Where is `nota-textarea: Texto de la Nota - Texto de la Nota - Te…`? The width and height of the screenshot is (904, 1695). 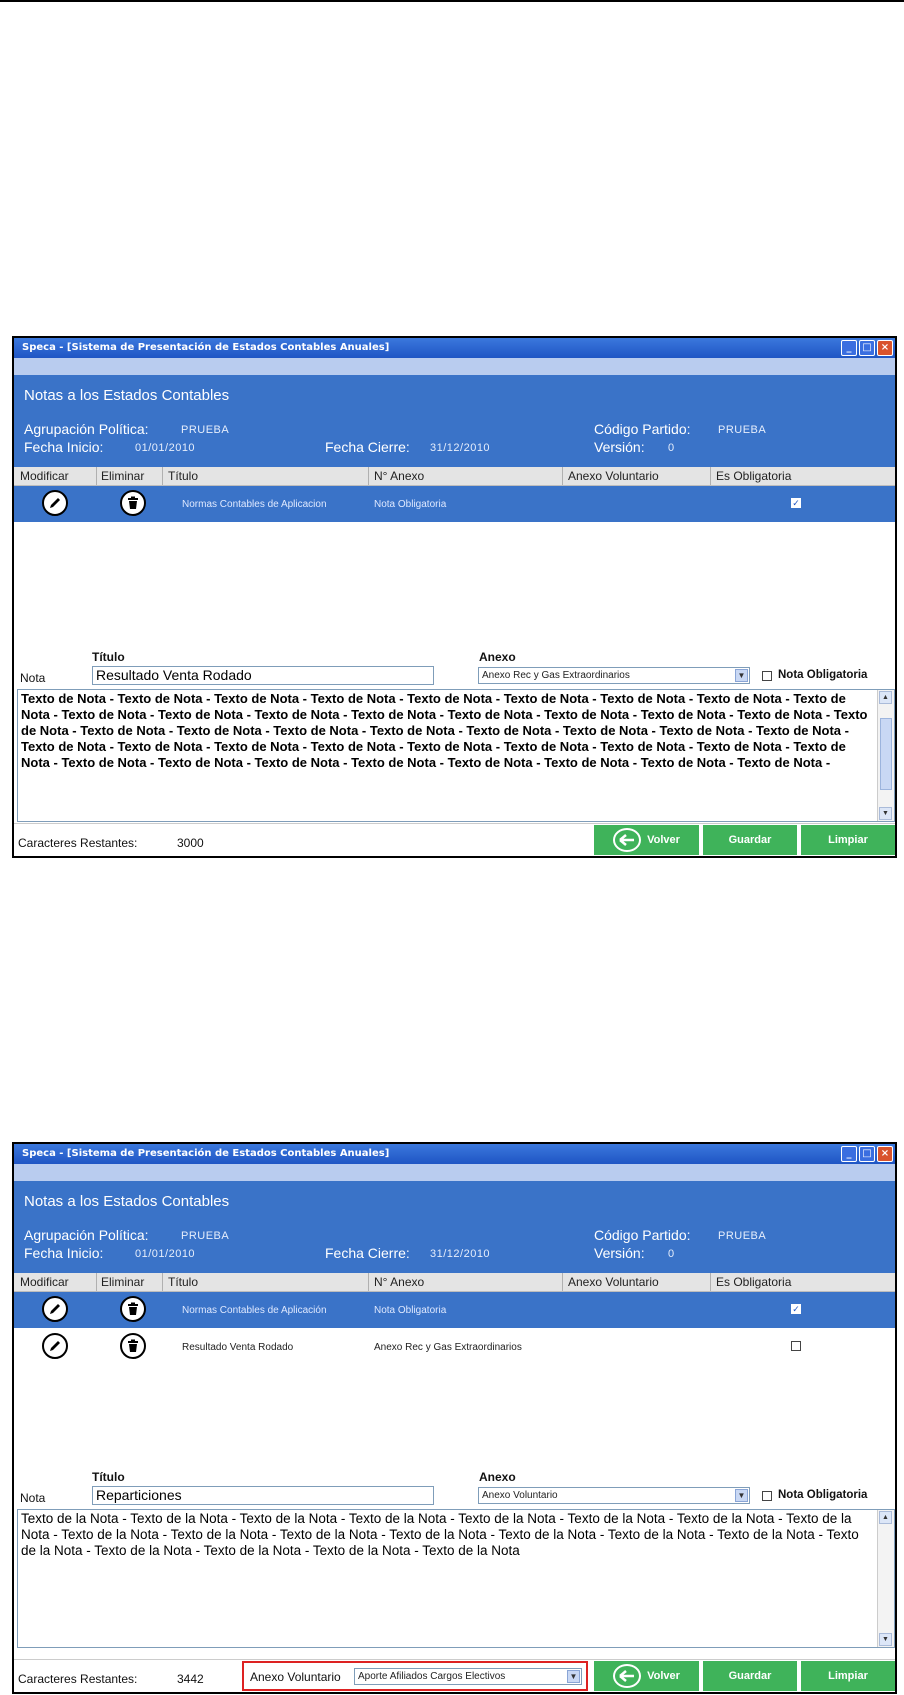 nota-textarea: Texto de la Nota - Texto de la Nota - Te… is located at coordinates (456, 1578).